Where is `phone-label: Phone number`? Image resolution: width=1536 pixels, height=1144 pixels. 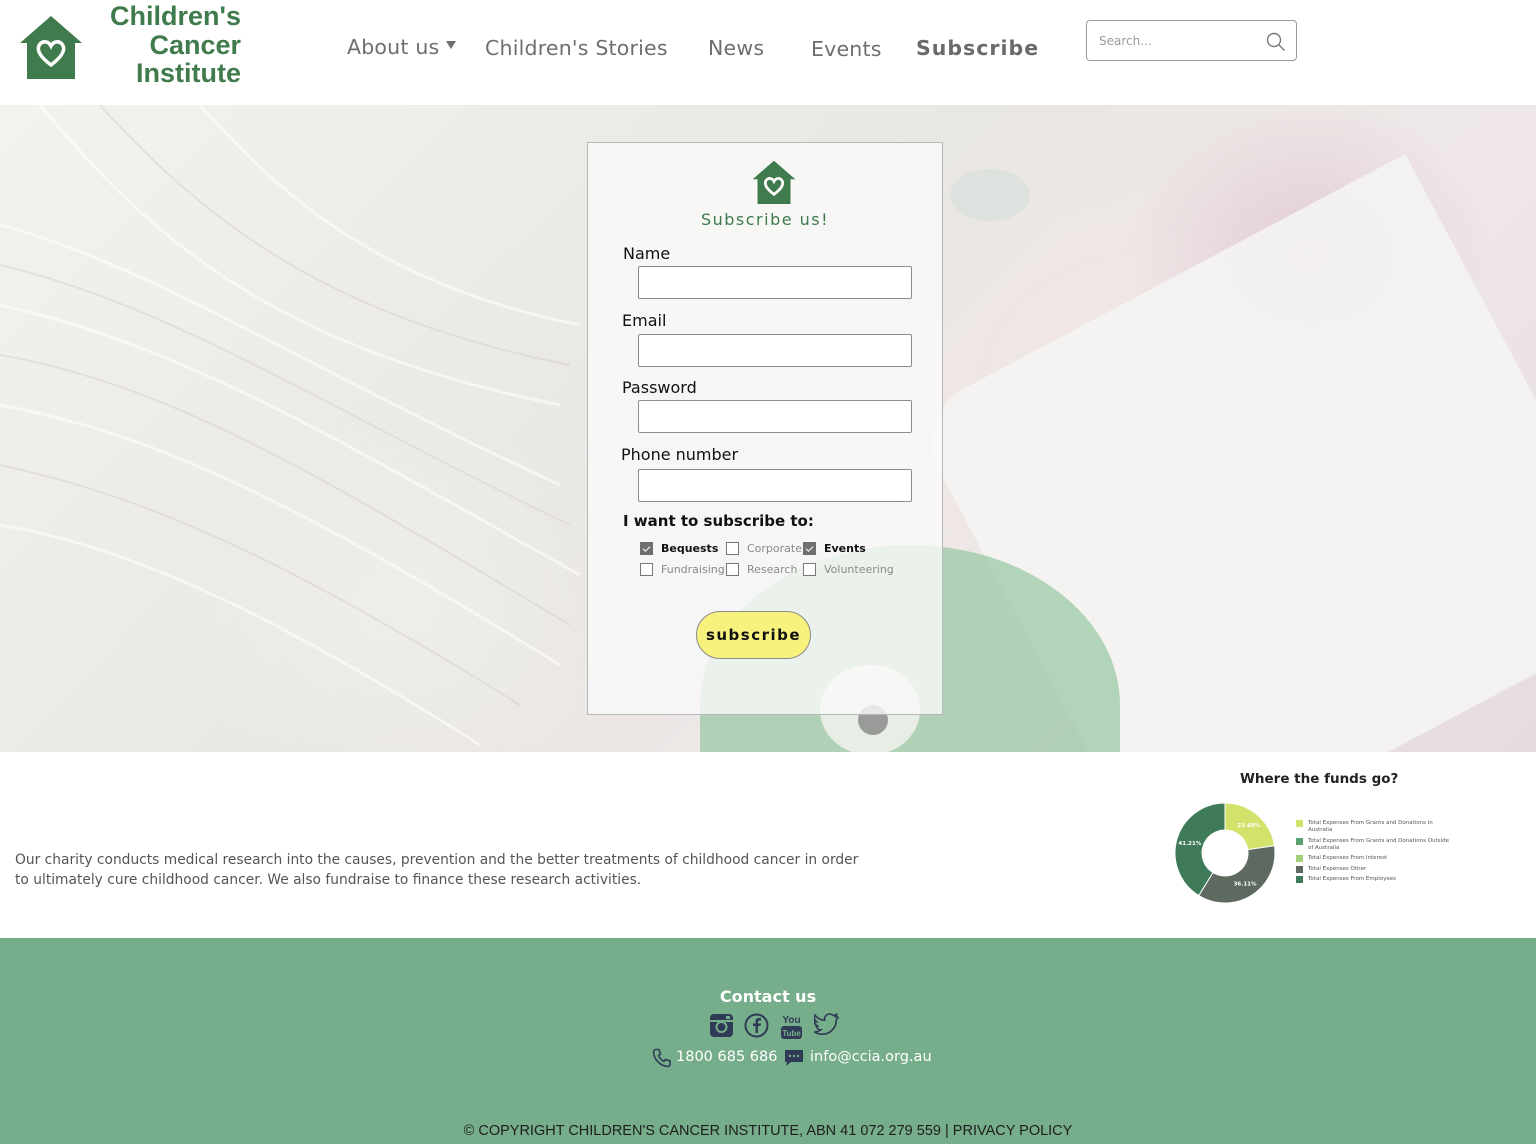
phone-label: Phone number is located at coordinates (680, 454).